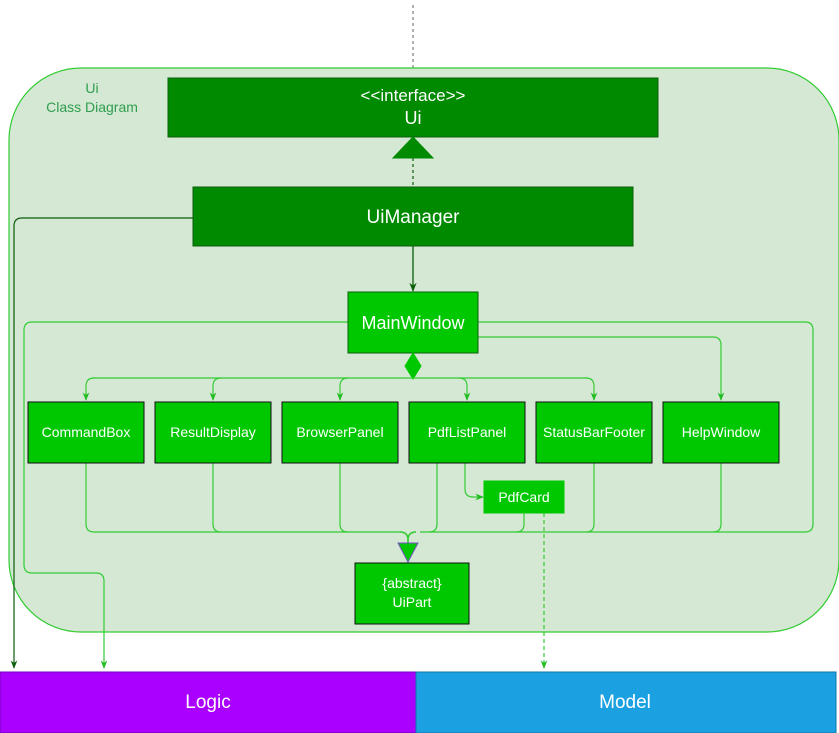 The width and height of the screenshot is (839, 733). Describe the element at coordinates (413, 118) in the screenshot. I see `interface-ui-name: Ui` at that location.